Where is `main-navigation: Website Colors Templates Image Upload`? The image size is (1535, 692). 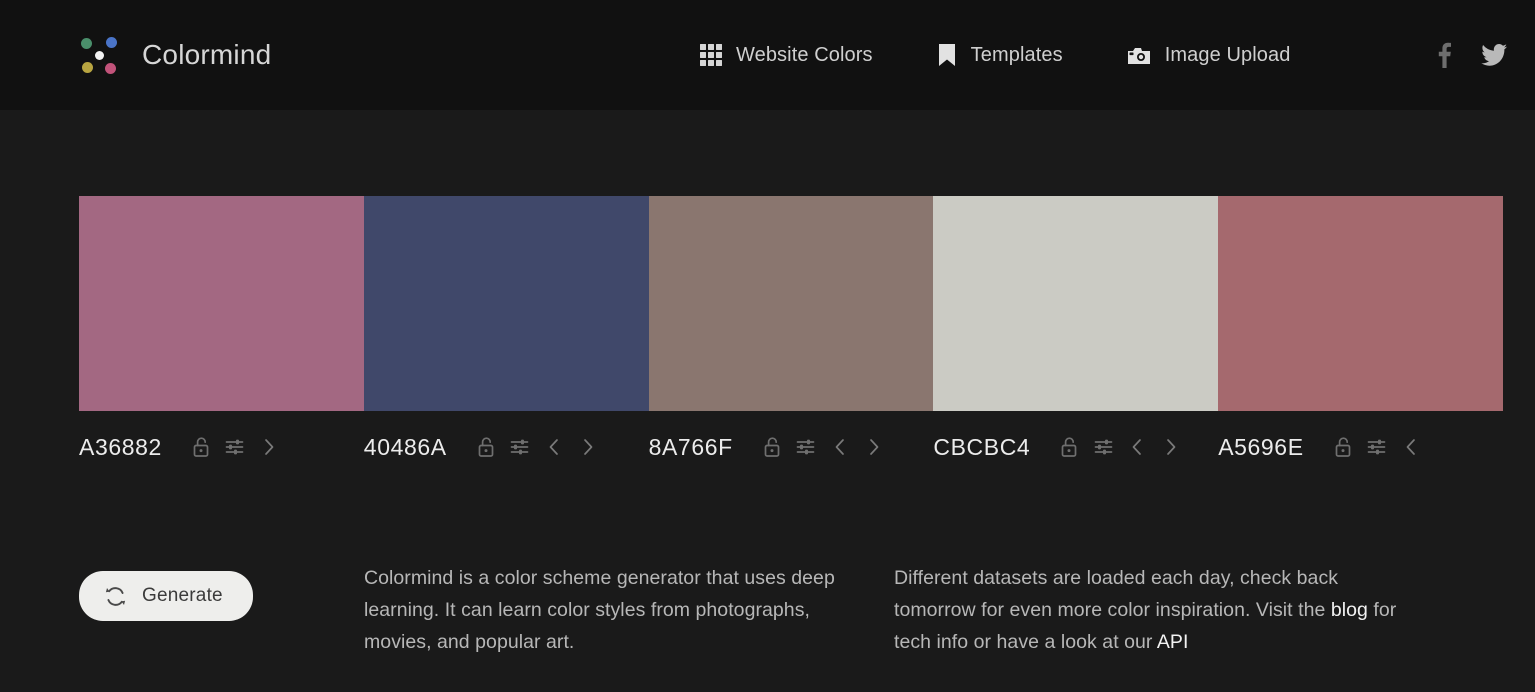
main-navigation: Website Colors Templates Image Upload is located at coordinates (995, 55).